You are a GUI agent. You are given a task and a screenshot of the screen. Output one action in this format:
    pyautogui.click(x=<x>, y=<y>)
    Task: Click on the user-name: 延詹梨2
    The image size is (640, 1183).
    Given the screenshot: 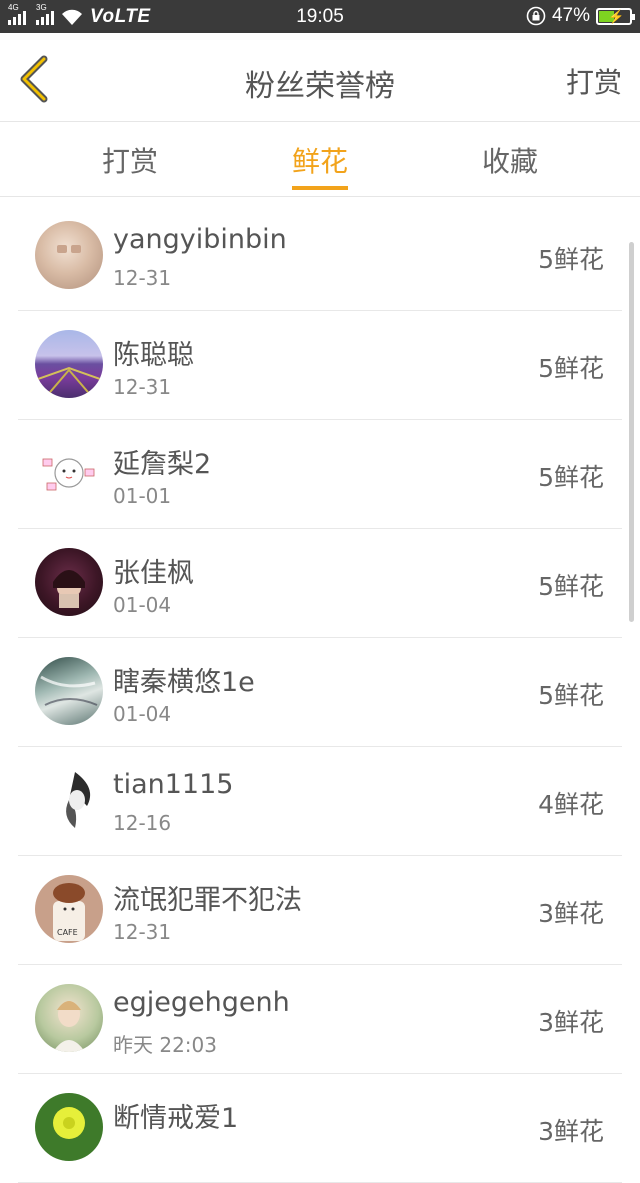 What is the action you would take?
    pyautogui.click(x=162, y=464)
    